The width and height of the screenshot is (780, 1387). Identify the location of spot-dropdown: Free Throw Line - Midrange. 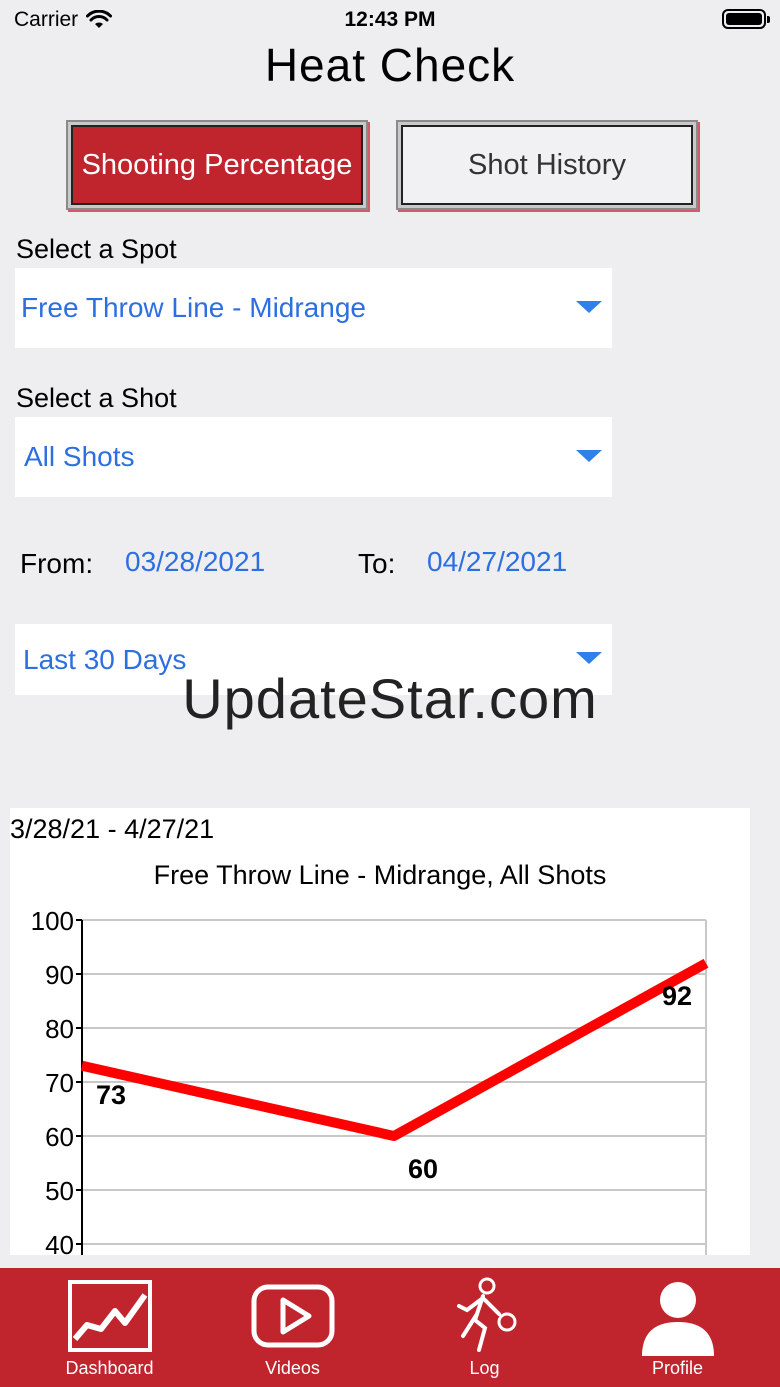
(313, 308).